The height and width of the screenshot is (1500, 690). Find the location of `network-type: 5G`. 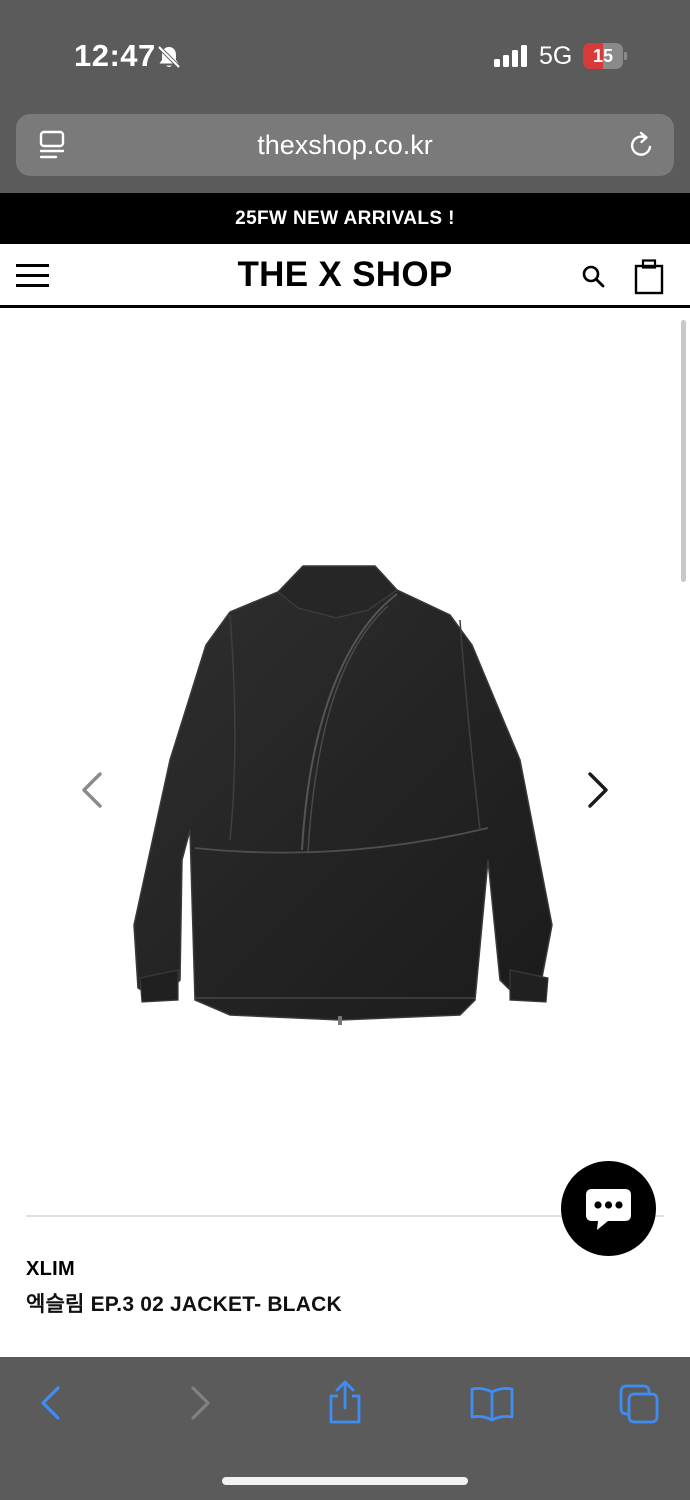

network-type: 5G is located at coordinates (556, 56).